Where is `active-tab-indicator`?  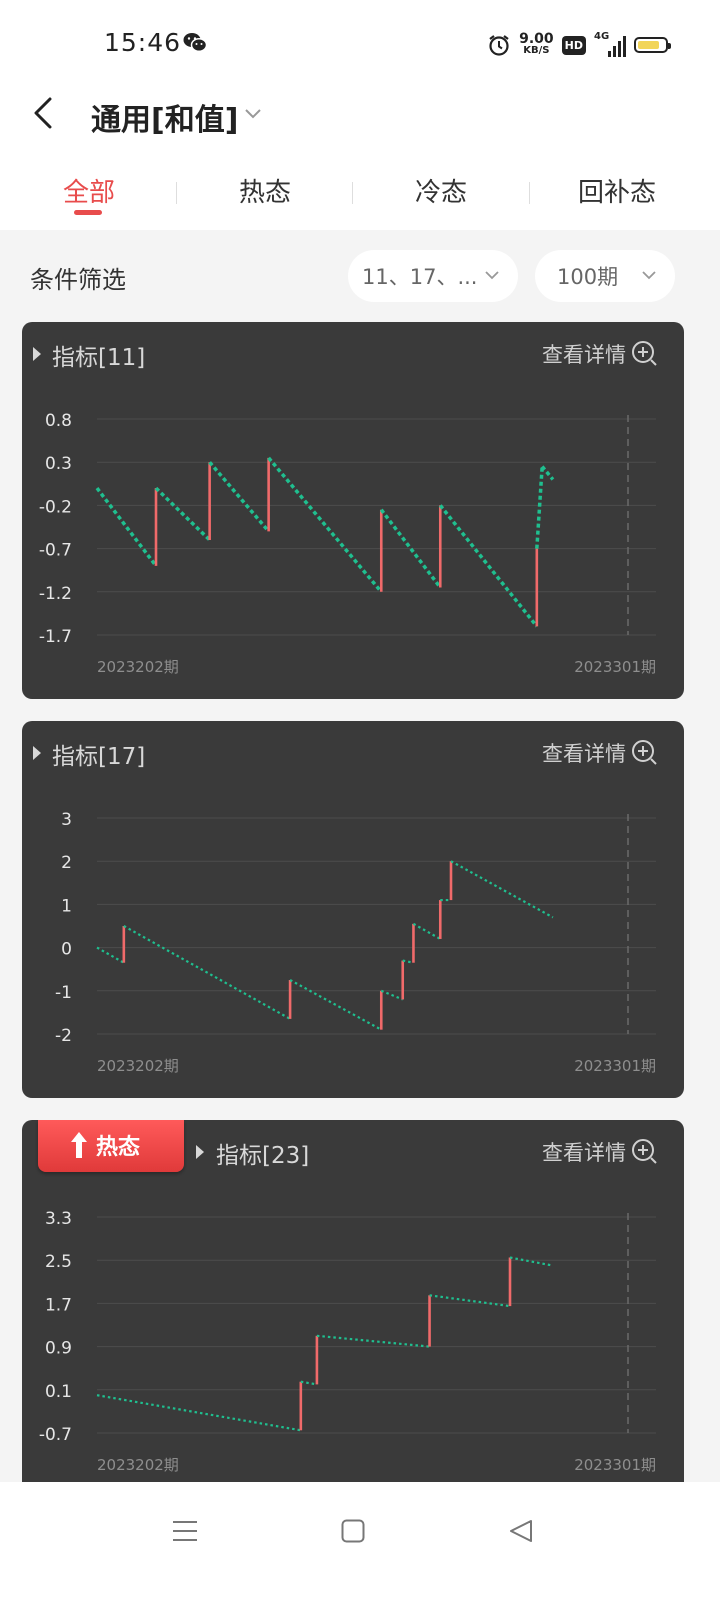 active-tab-indicator is located at coordinates (88, 212).